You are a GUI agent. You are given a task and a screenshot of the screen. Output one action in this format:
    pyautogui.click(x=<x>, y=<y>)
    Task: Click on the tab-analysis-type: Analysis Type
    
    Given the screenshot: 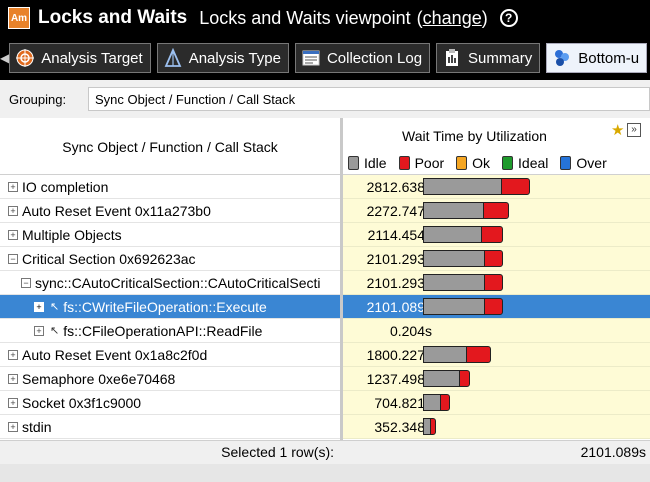 What is the action you would take?
    pyautogui.click(x=222, y=58)
    